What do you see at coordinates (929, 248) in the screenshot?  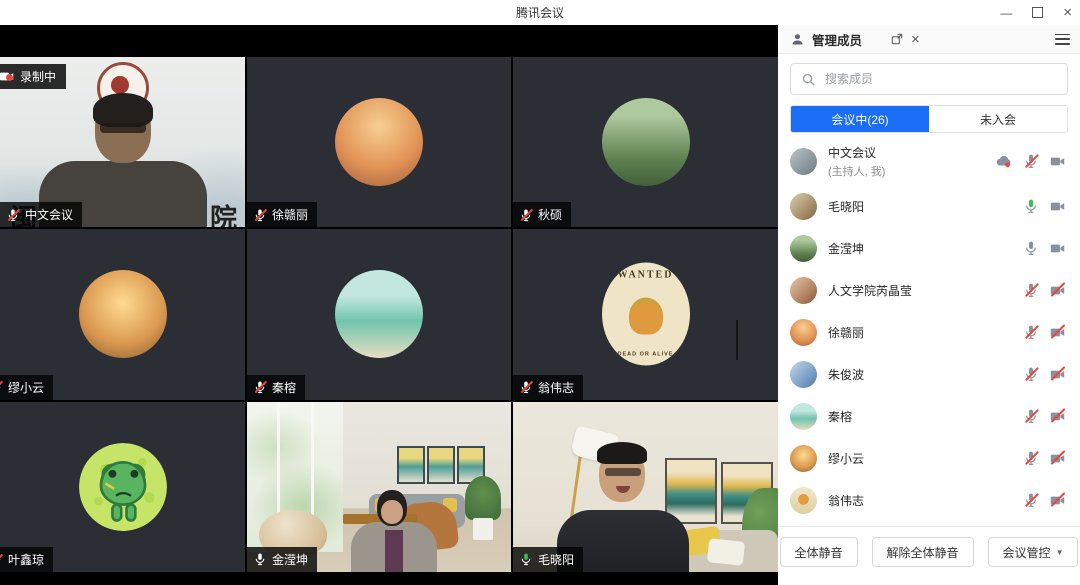 I see `member-row: 金滢坤` at bounding box center [929, 248].